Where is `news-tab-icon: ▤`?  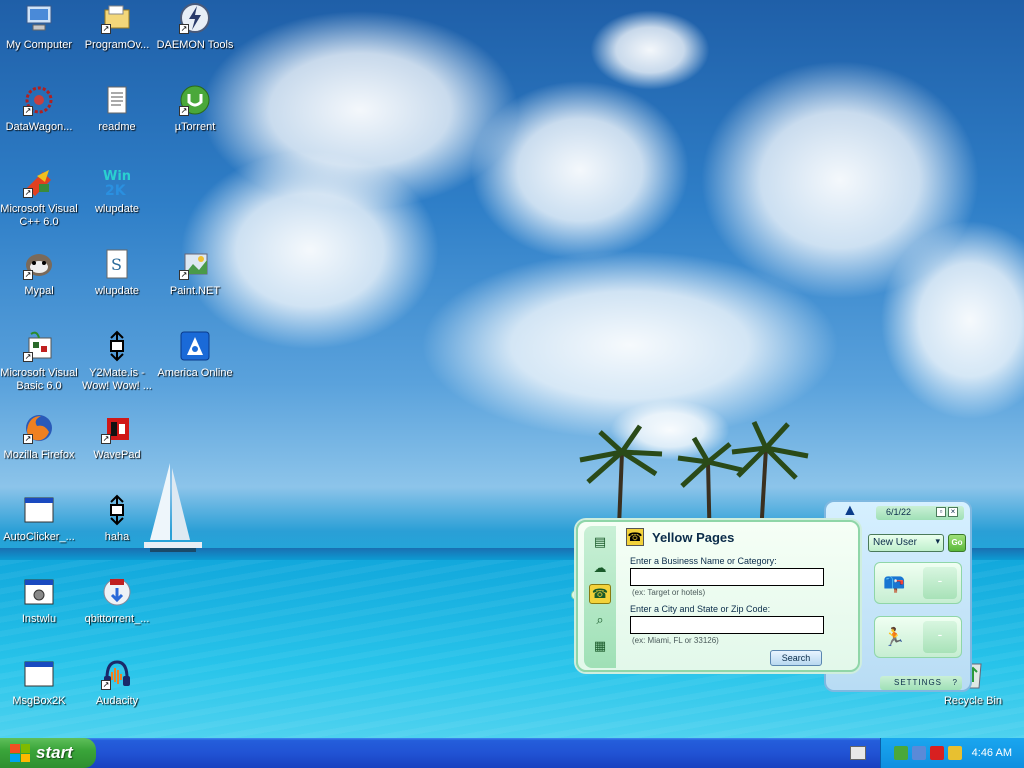 news-tab-icon: ▤ is located at coordinates (600, 542).